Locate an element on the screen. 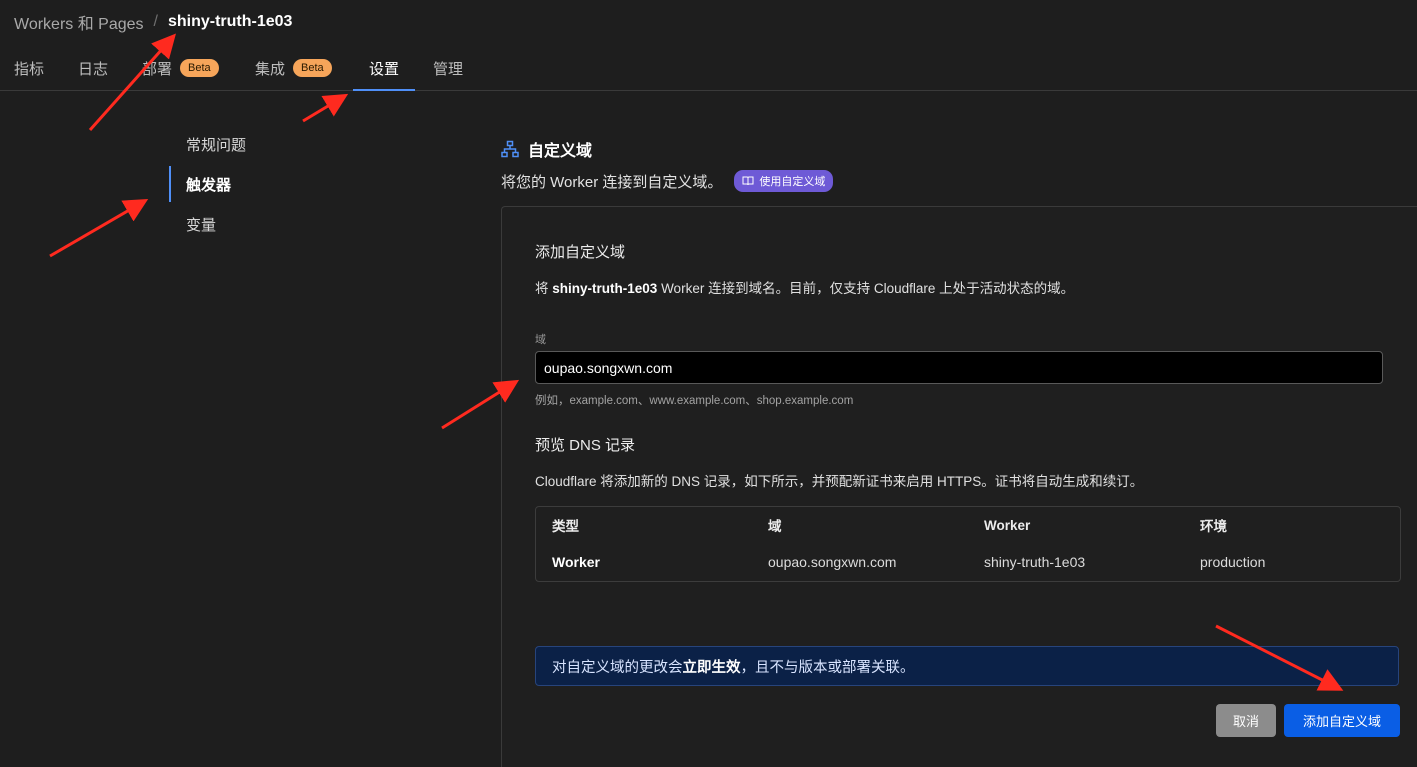  side-item-label: 常规问题 is located at coordinates (216, 145).